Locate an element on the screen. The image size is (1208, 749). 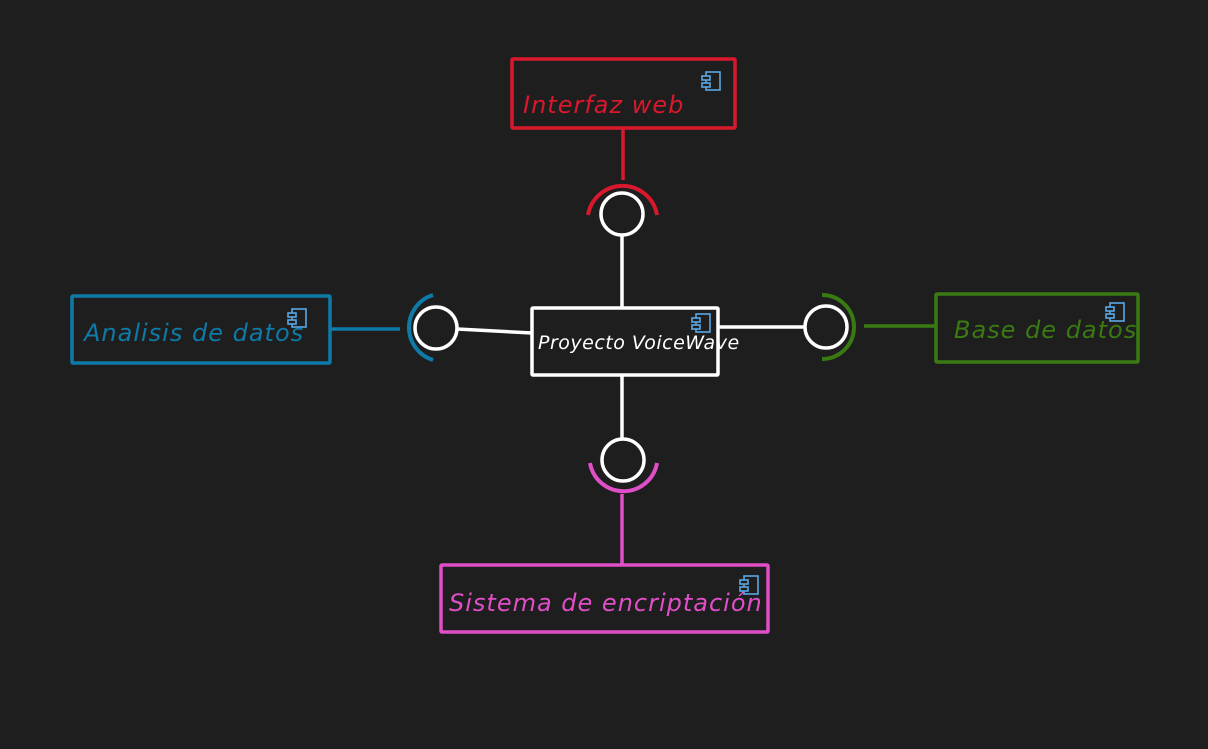
bd-provided-interface is located at coordinates (826, 327).